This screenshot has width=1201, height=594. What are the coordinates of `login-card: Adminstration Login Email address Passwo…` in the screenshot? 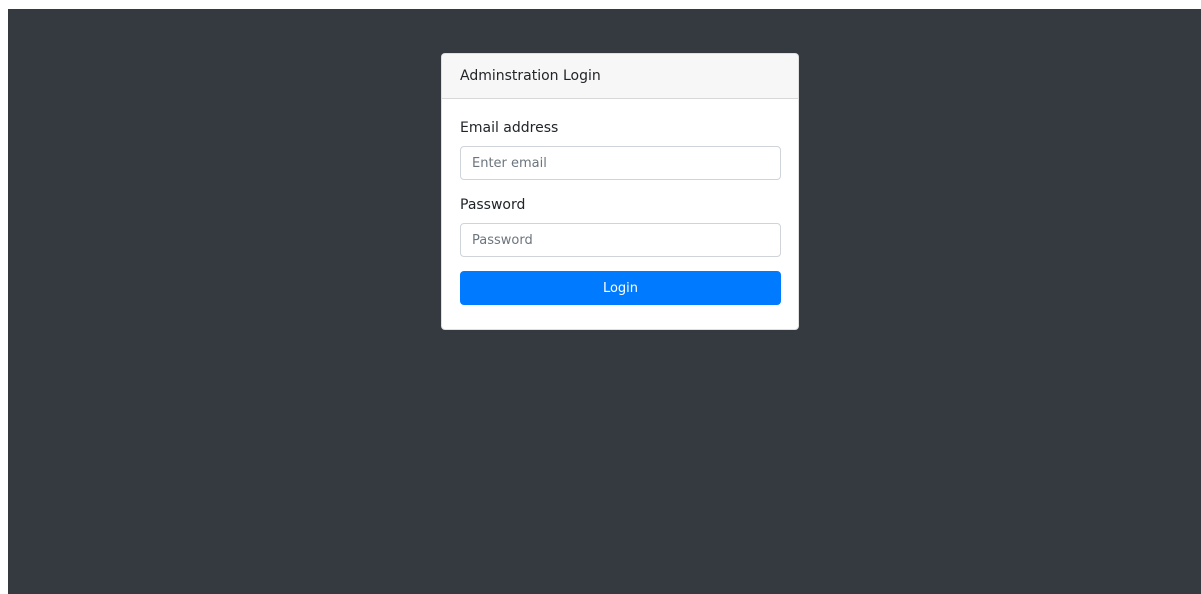 It's located at (620, 191).